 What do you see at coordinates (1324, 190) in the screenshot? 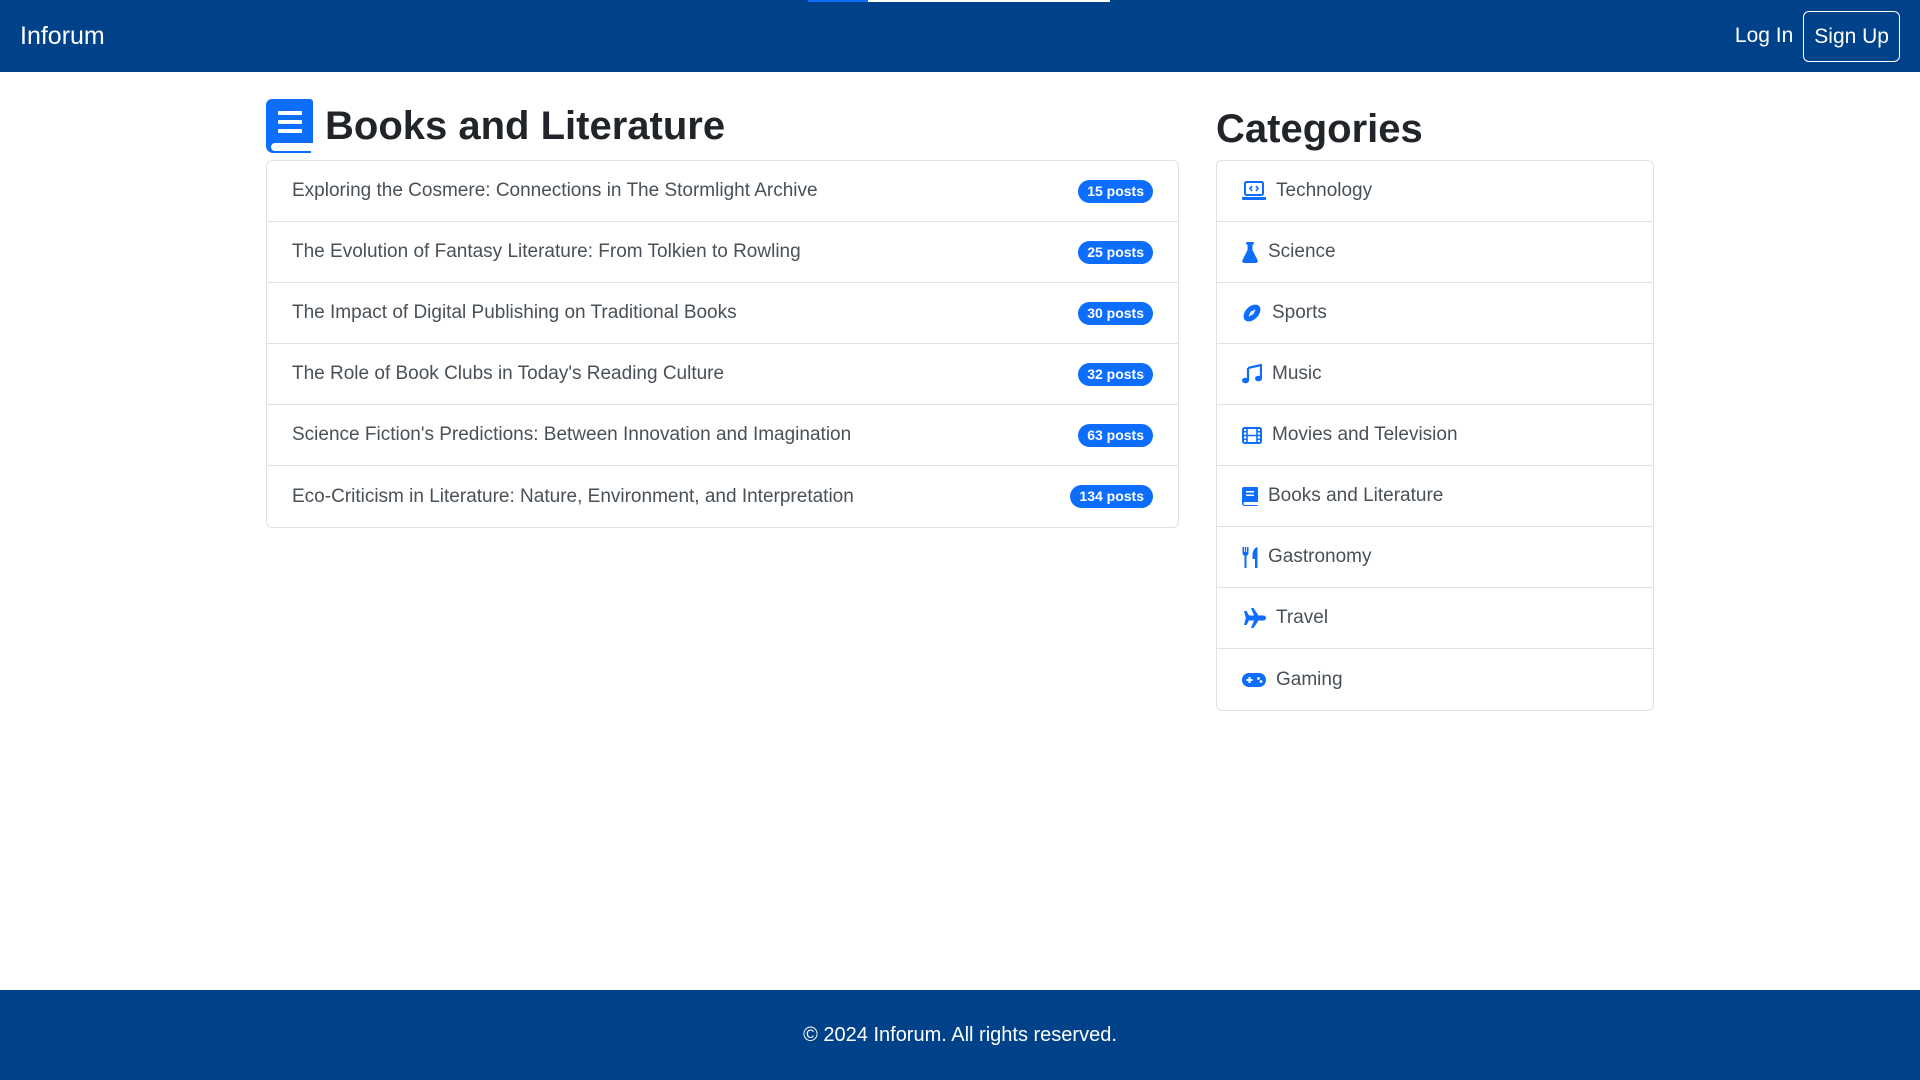
I see `category-label: Technology` at bounding box center [1324, 190].